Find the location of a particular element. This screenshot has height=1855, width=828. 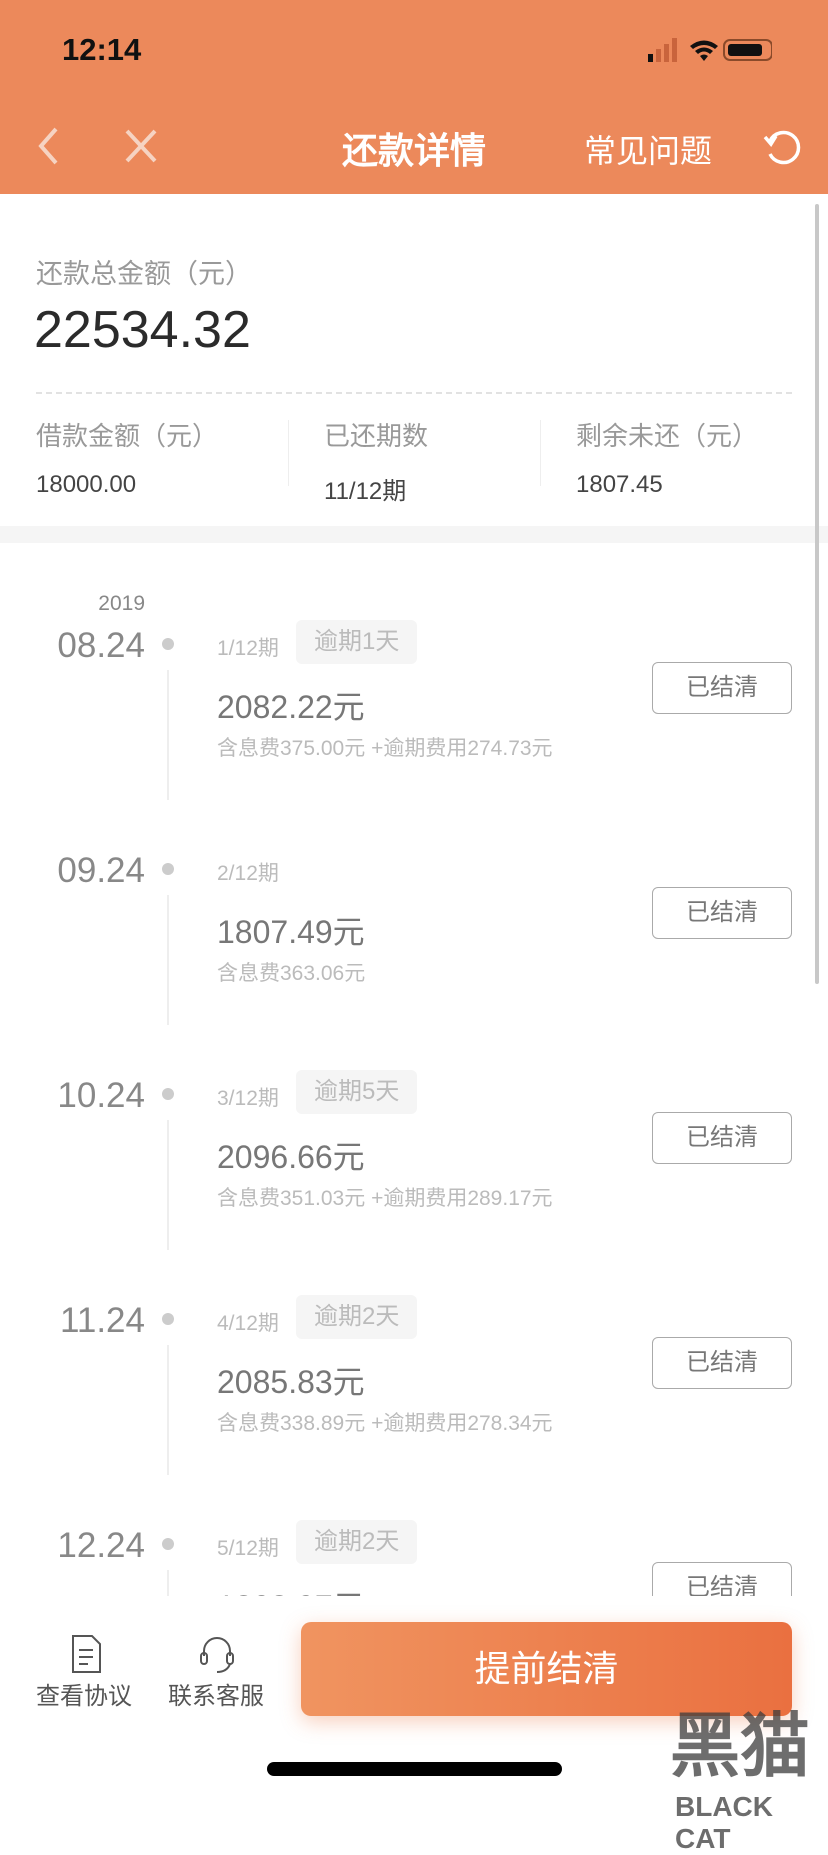

status-icons is located at coordinates (710, 50).